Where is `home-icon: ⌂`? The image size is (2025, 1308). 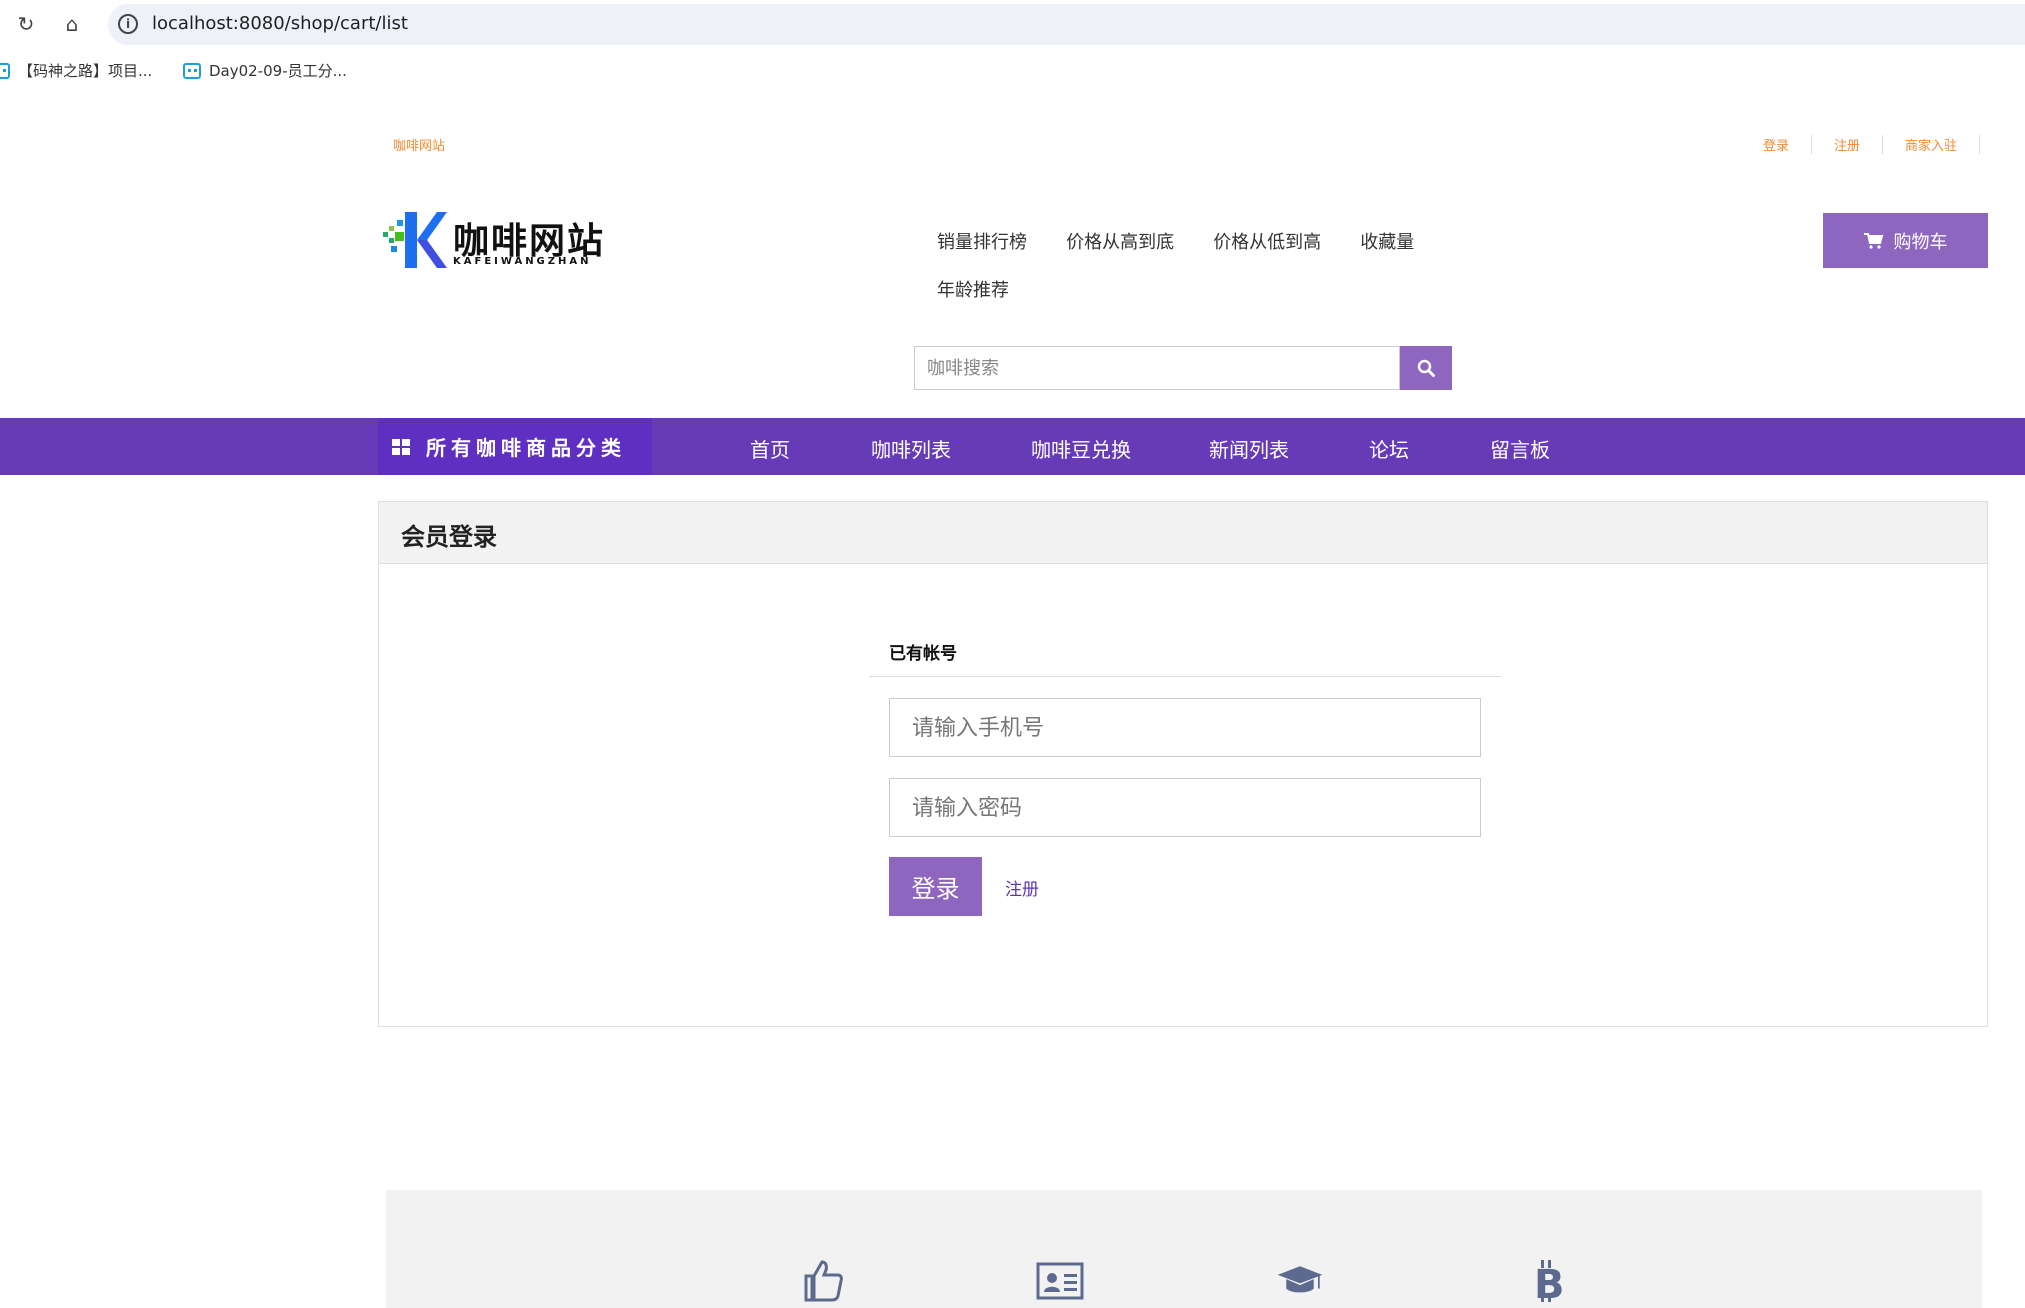 home-icon: ⌂ is located at coordinates (72, 24).